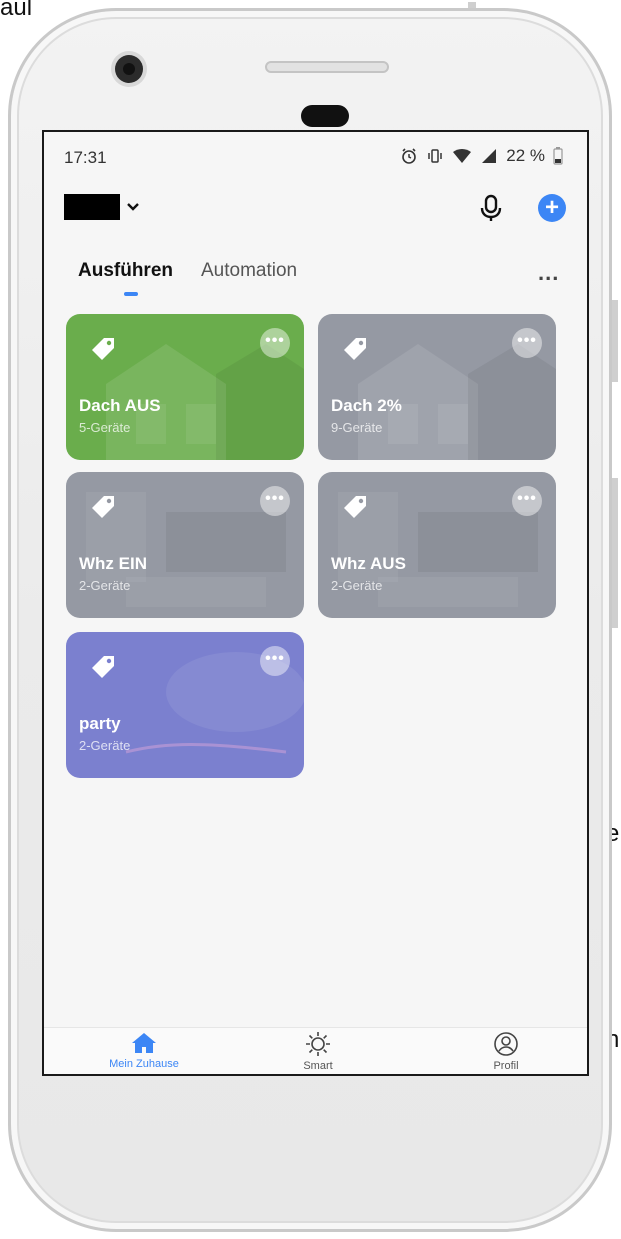 This screenshot has height=1239, width=621. What do you see at coordinates (327, 67) in the screenshot?
I see `earpiece-speaker` at bounding box center [327, 67].